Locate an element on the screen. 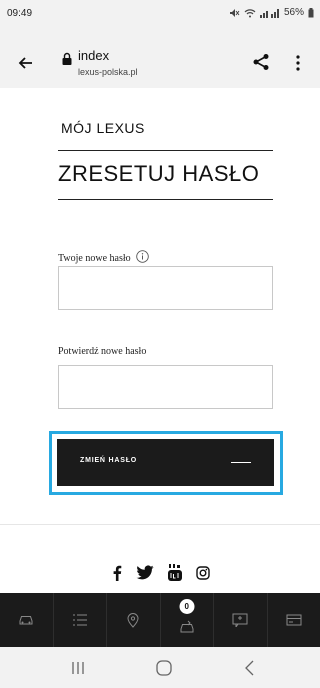 The width and height of the screenshot is (320, 688). browser-toolbar: index lexus-polska.pl is located at coordinates (160, 57).